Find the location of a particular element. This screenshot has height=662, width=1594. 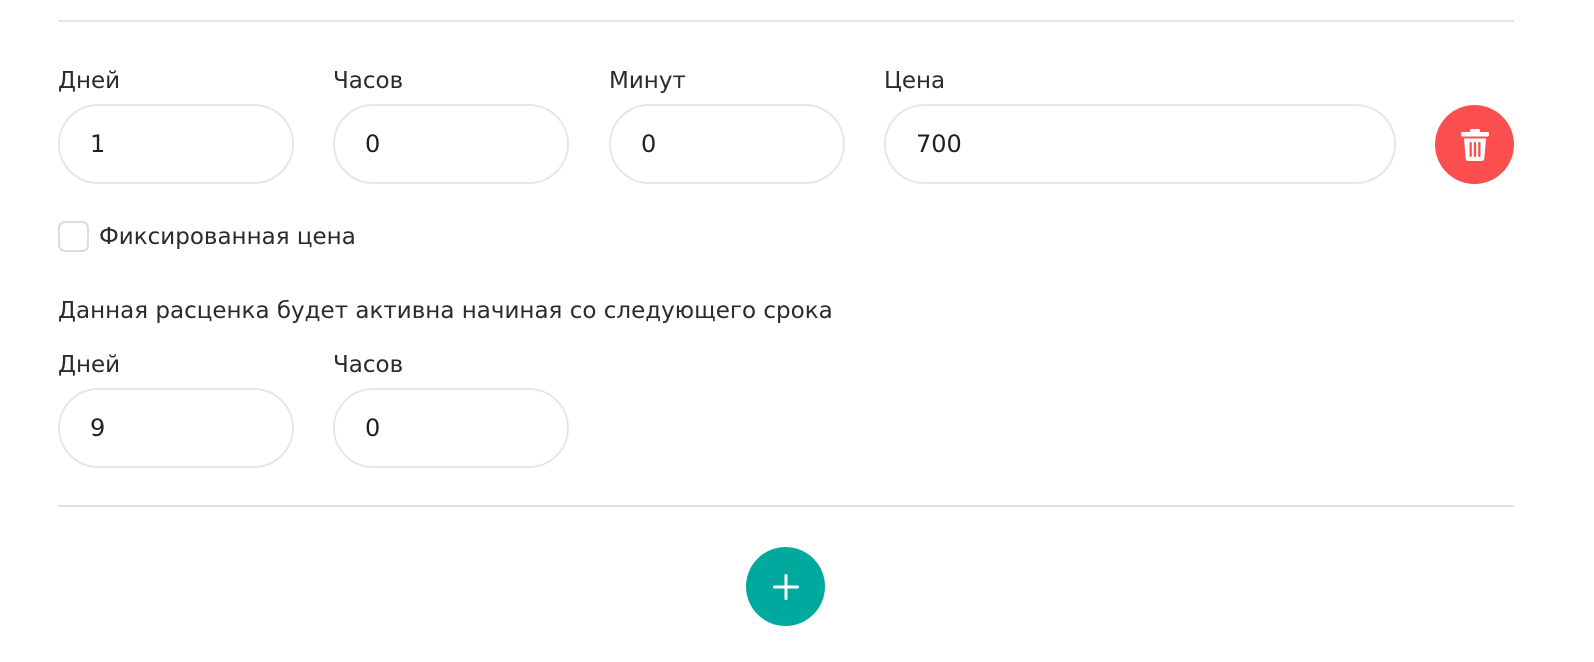

trash-icon is located at coordinates (1474, 144).